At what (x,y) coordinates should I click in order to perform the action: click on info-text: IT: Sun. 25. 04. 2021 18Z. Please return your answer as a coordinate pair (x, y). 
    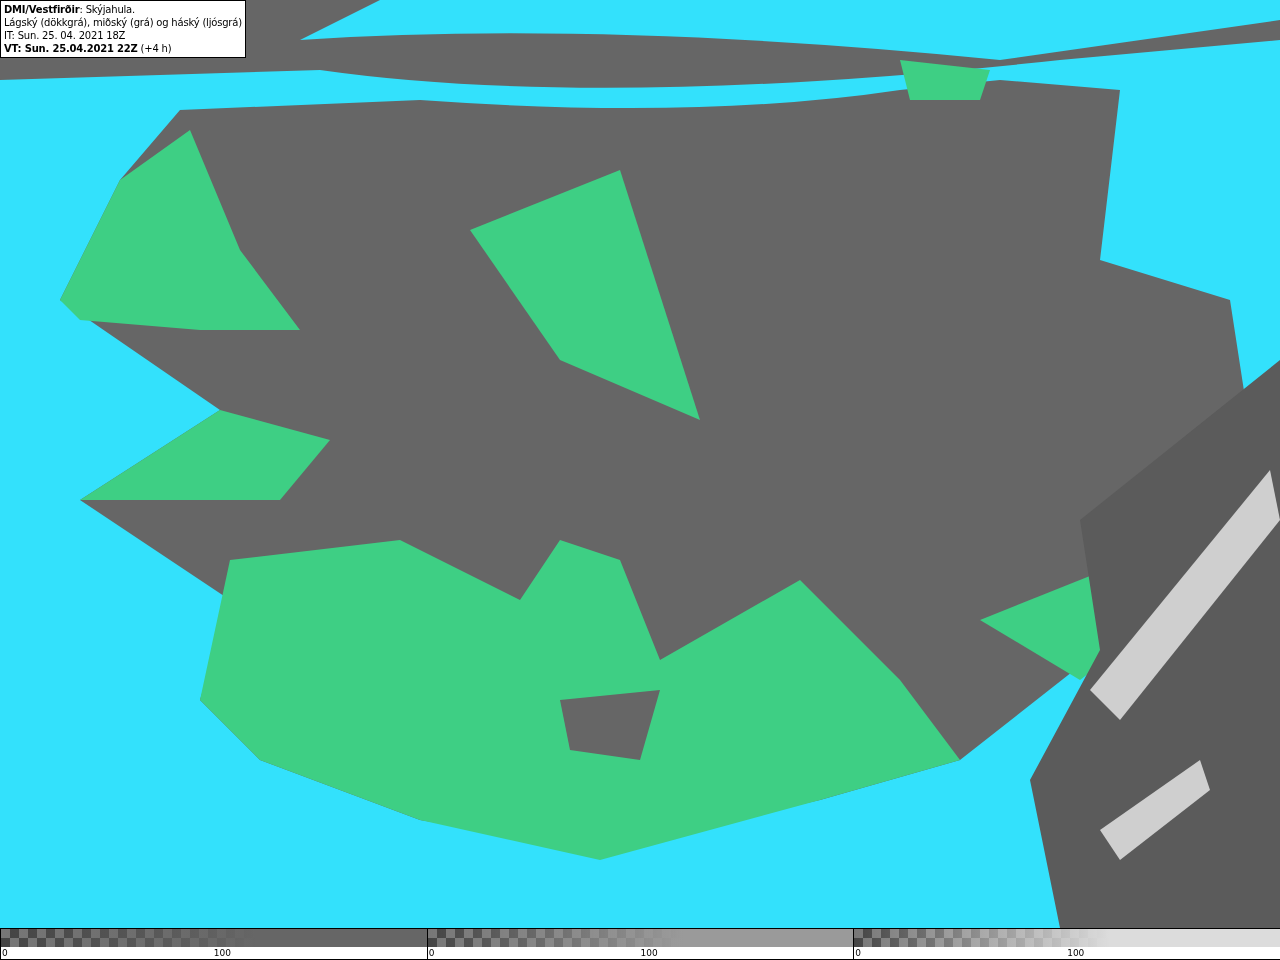
    Looking at the image, I should click on (65, 35).